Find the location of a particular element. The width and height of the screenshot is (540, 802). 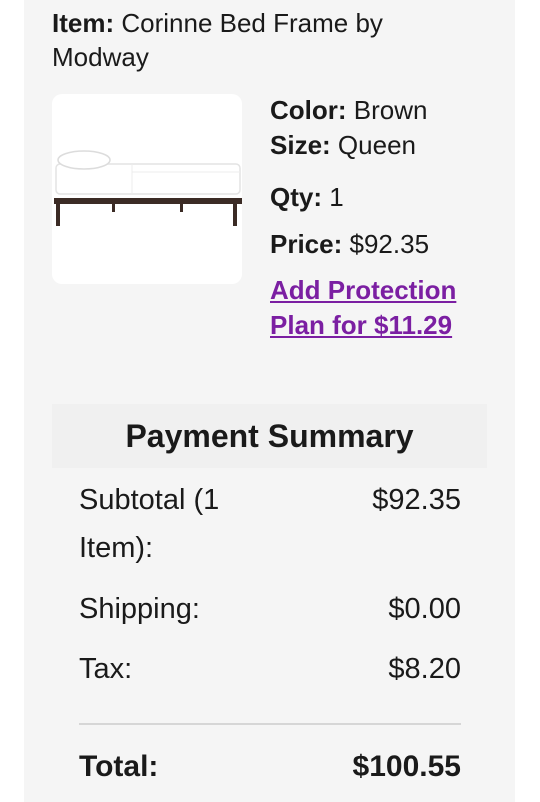

size-row: Size: Queen is located at coordinates (343, 145).